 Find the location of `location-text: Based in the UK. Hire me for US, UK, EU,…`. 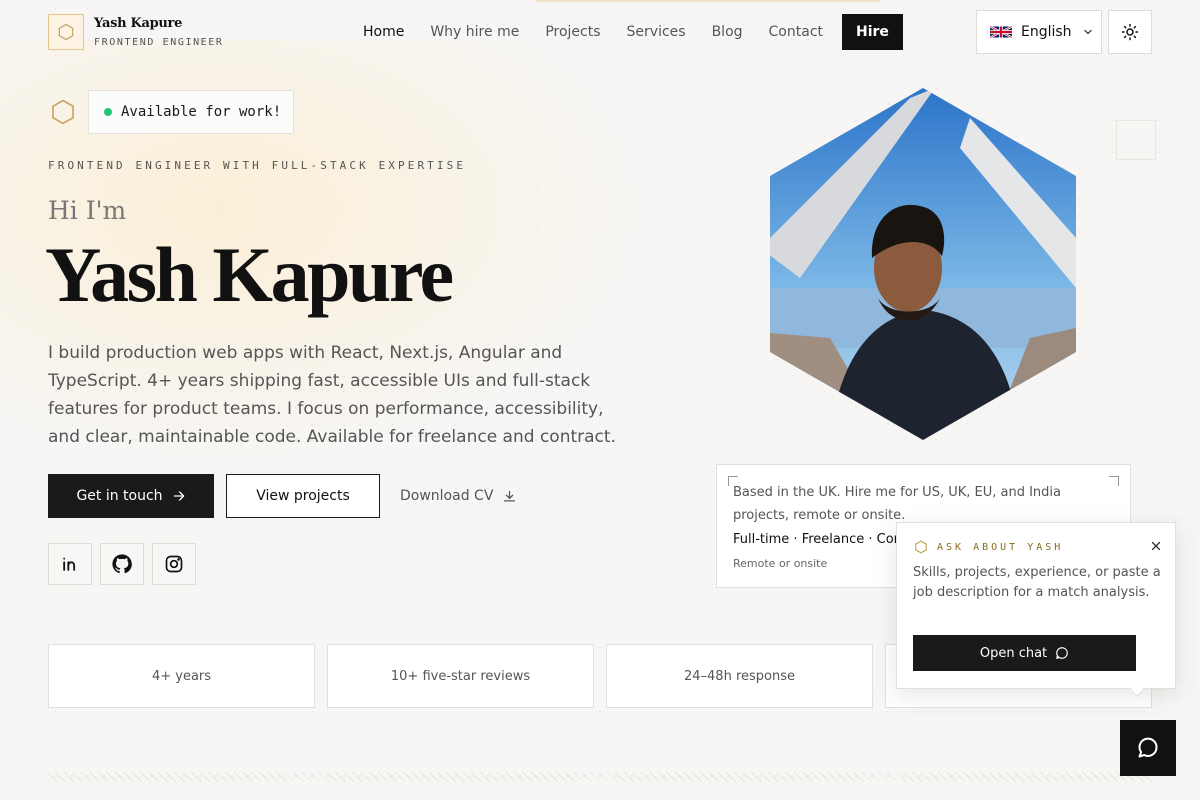

location-text: Based in the UK. Hire me for US, UK, EU,… is located at coordinates (897, 504).